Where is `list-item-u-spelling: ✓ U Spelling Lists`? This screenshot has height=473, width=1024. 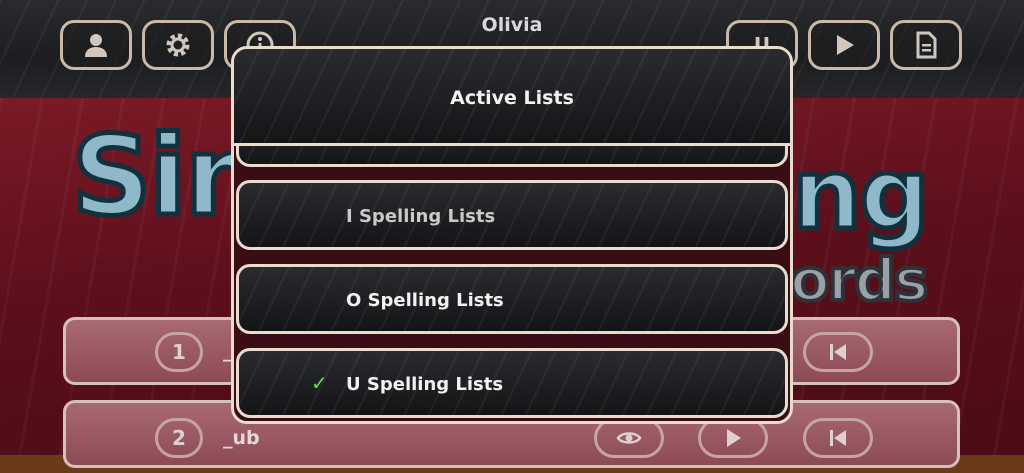
list-item-u-spelling: ✓ U Spelling Lists is located at coordinates (512, 383).